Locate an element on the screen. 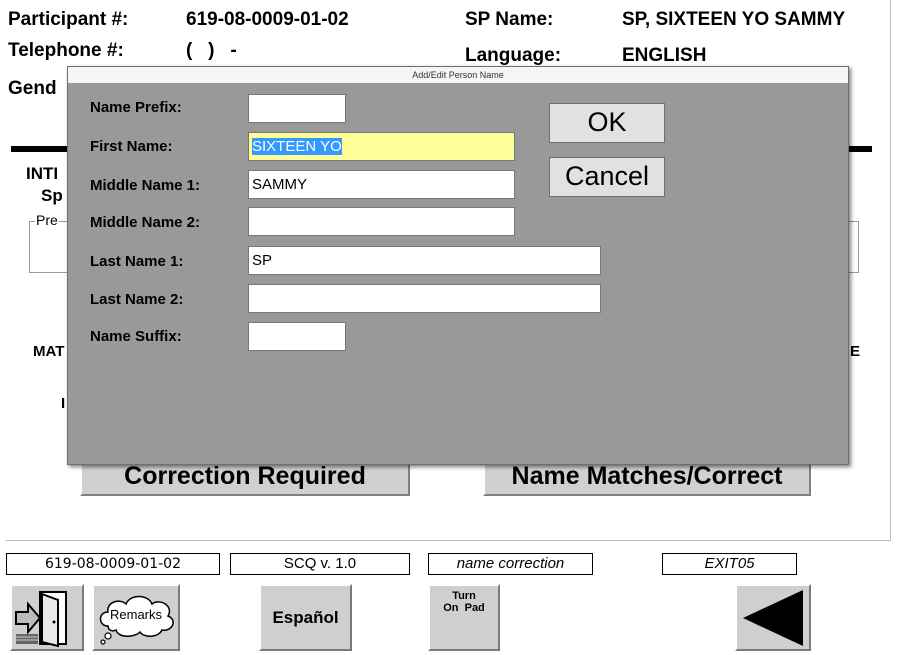  middle-name-2-field is located at coordinates (381, 221).